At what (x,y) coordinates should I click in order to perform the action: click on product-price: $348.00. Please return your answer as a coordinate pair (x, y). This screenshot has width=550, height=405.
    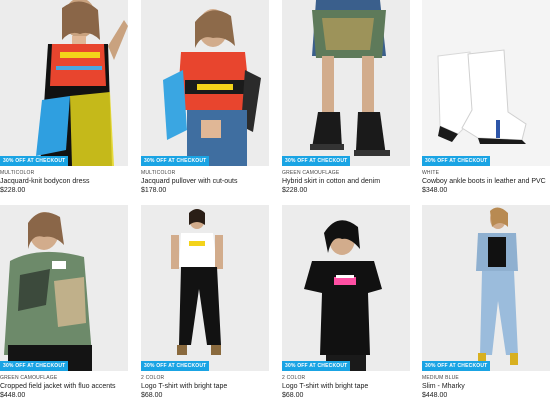
    Looking at the image, I should click on (435, 190).